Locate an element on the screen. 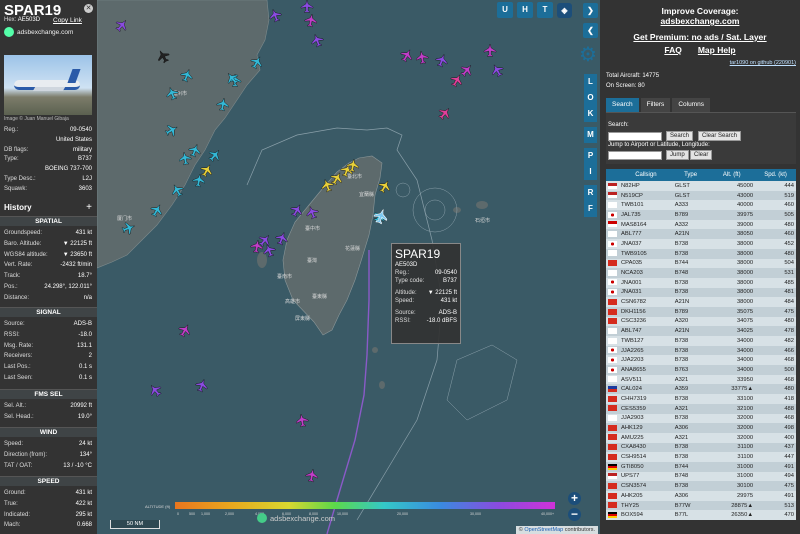 The height and width of the screenshot is (534, 800). map-button-f: F is located at coordinates (590, 209).